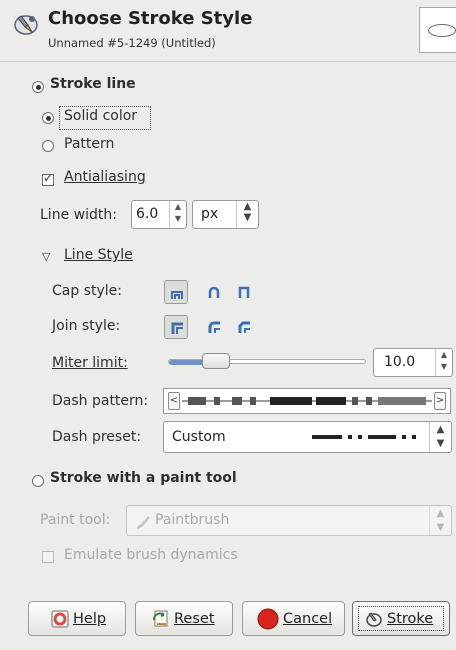 This screenshot has height=650, width=456. I want to click on solid-color-radio, so click(48, 118).